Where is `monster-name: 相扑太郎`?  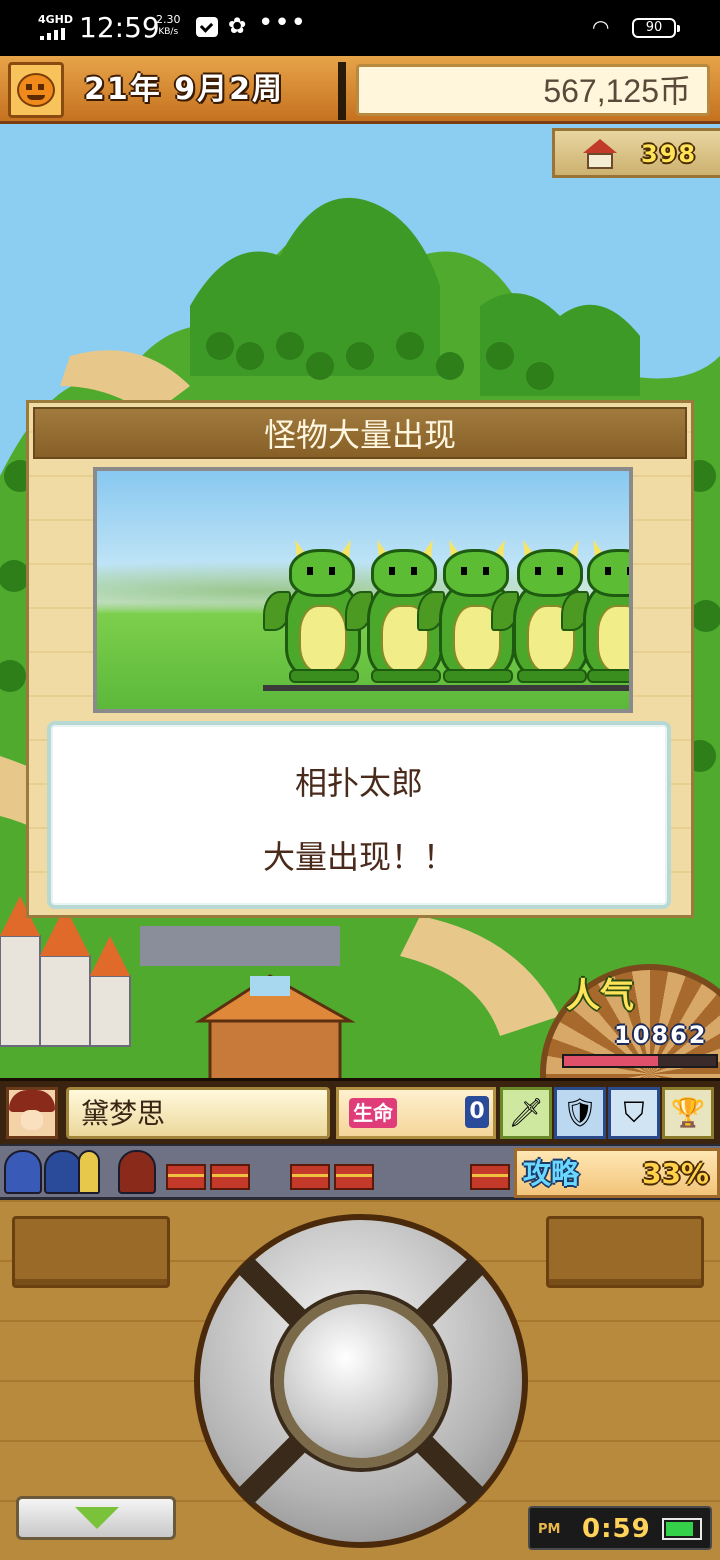 monster-name: 相扑太郎 is located at coordinates (358, 783).